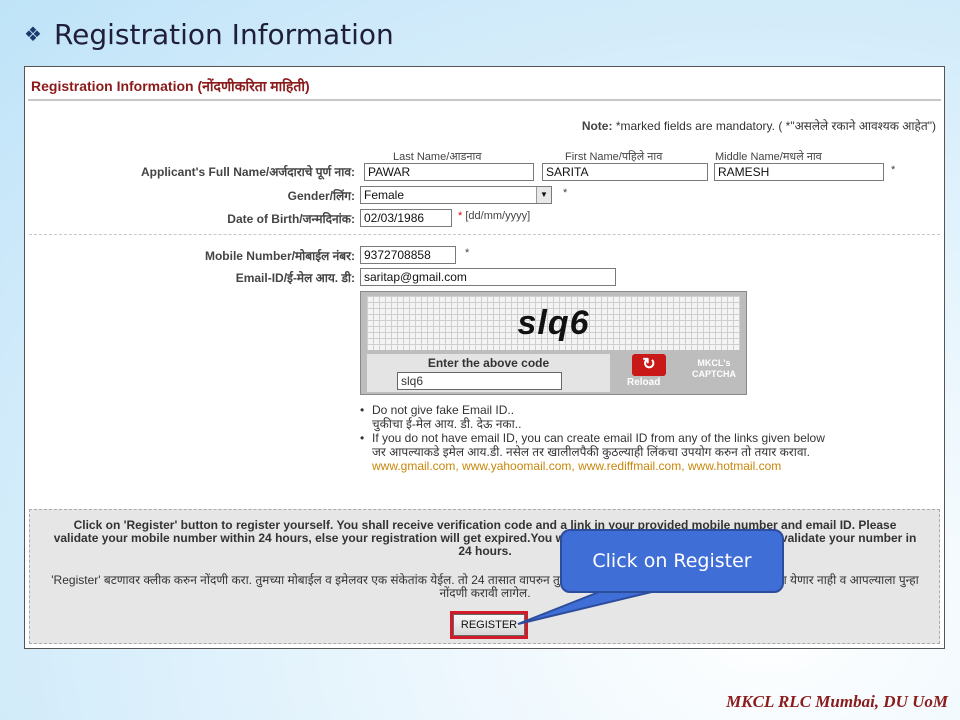  What do you see at coordinates (488, 363) in the screenshot?
I see `captcha-enter-label: Enter the above code` at bounding box center [488, 363].